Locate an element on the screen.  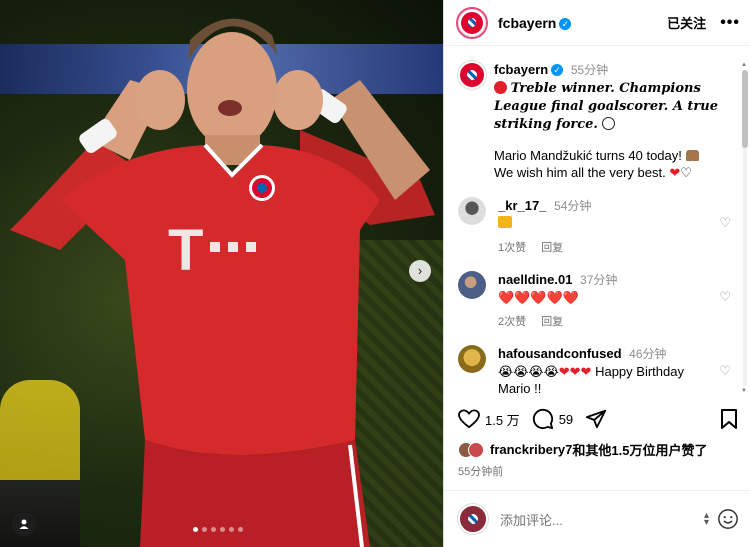
heart-emojis: ❤❤❤ is located at coordinates (575, 371).